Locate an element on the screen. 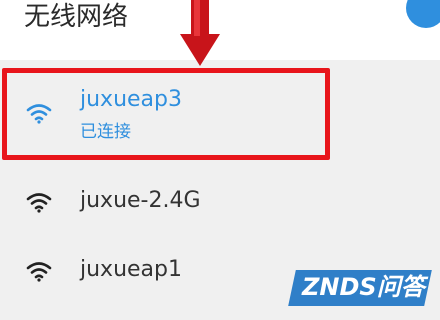 This screenshot has width=440, height=320. page-title: 无线网络 is located at coordinates (76, 17).